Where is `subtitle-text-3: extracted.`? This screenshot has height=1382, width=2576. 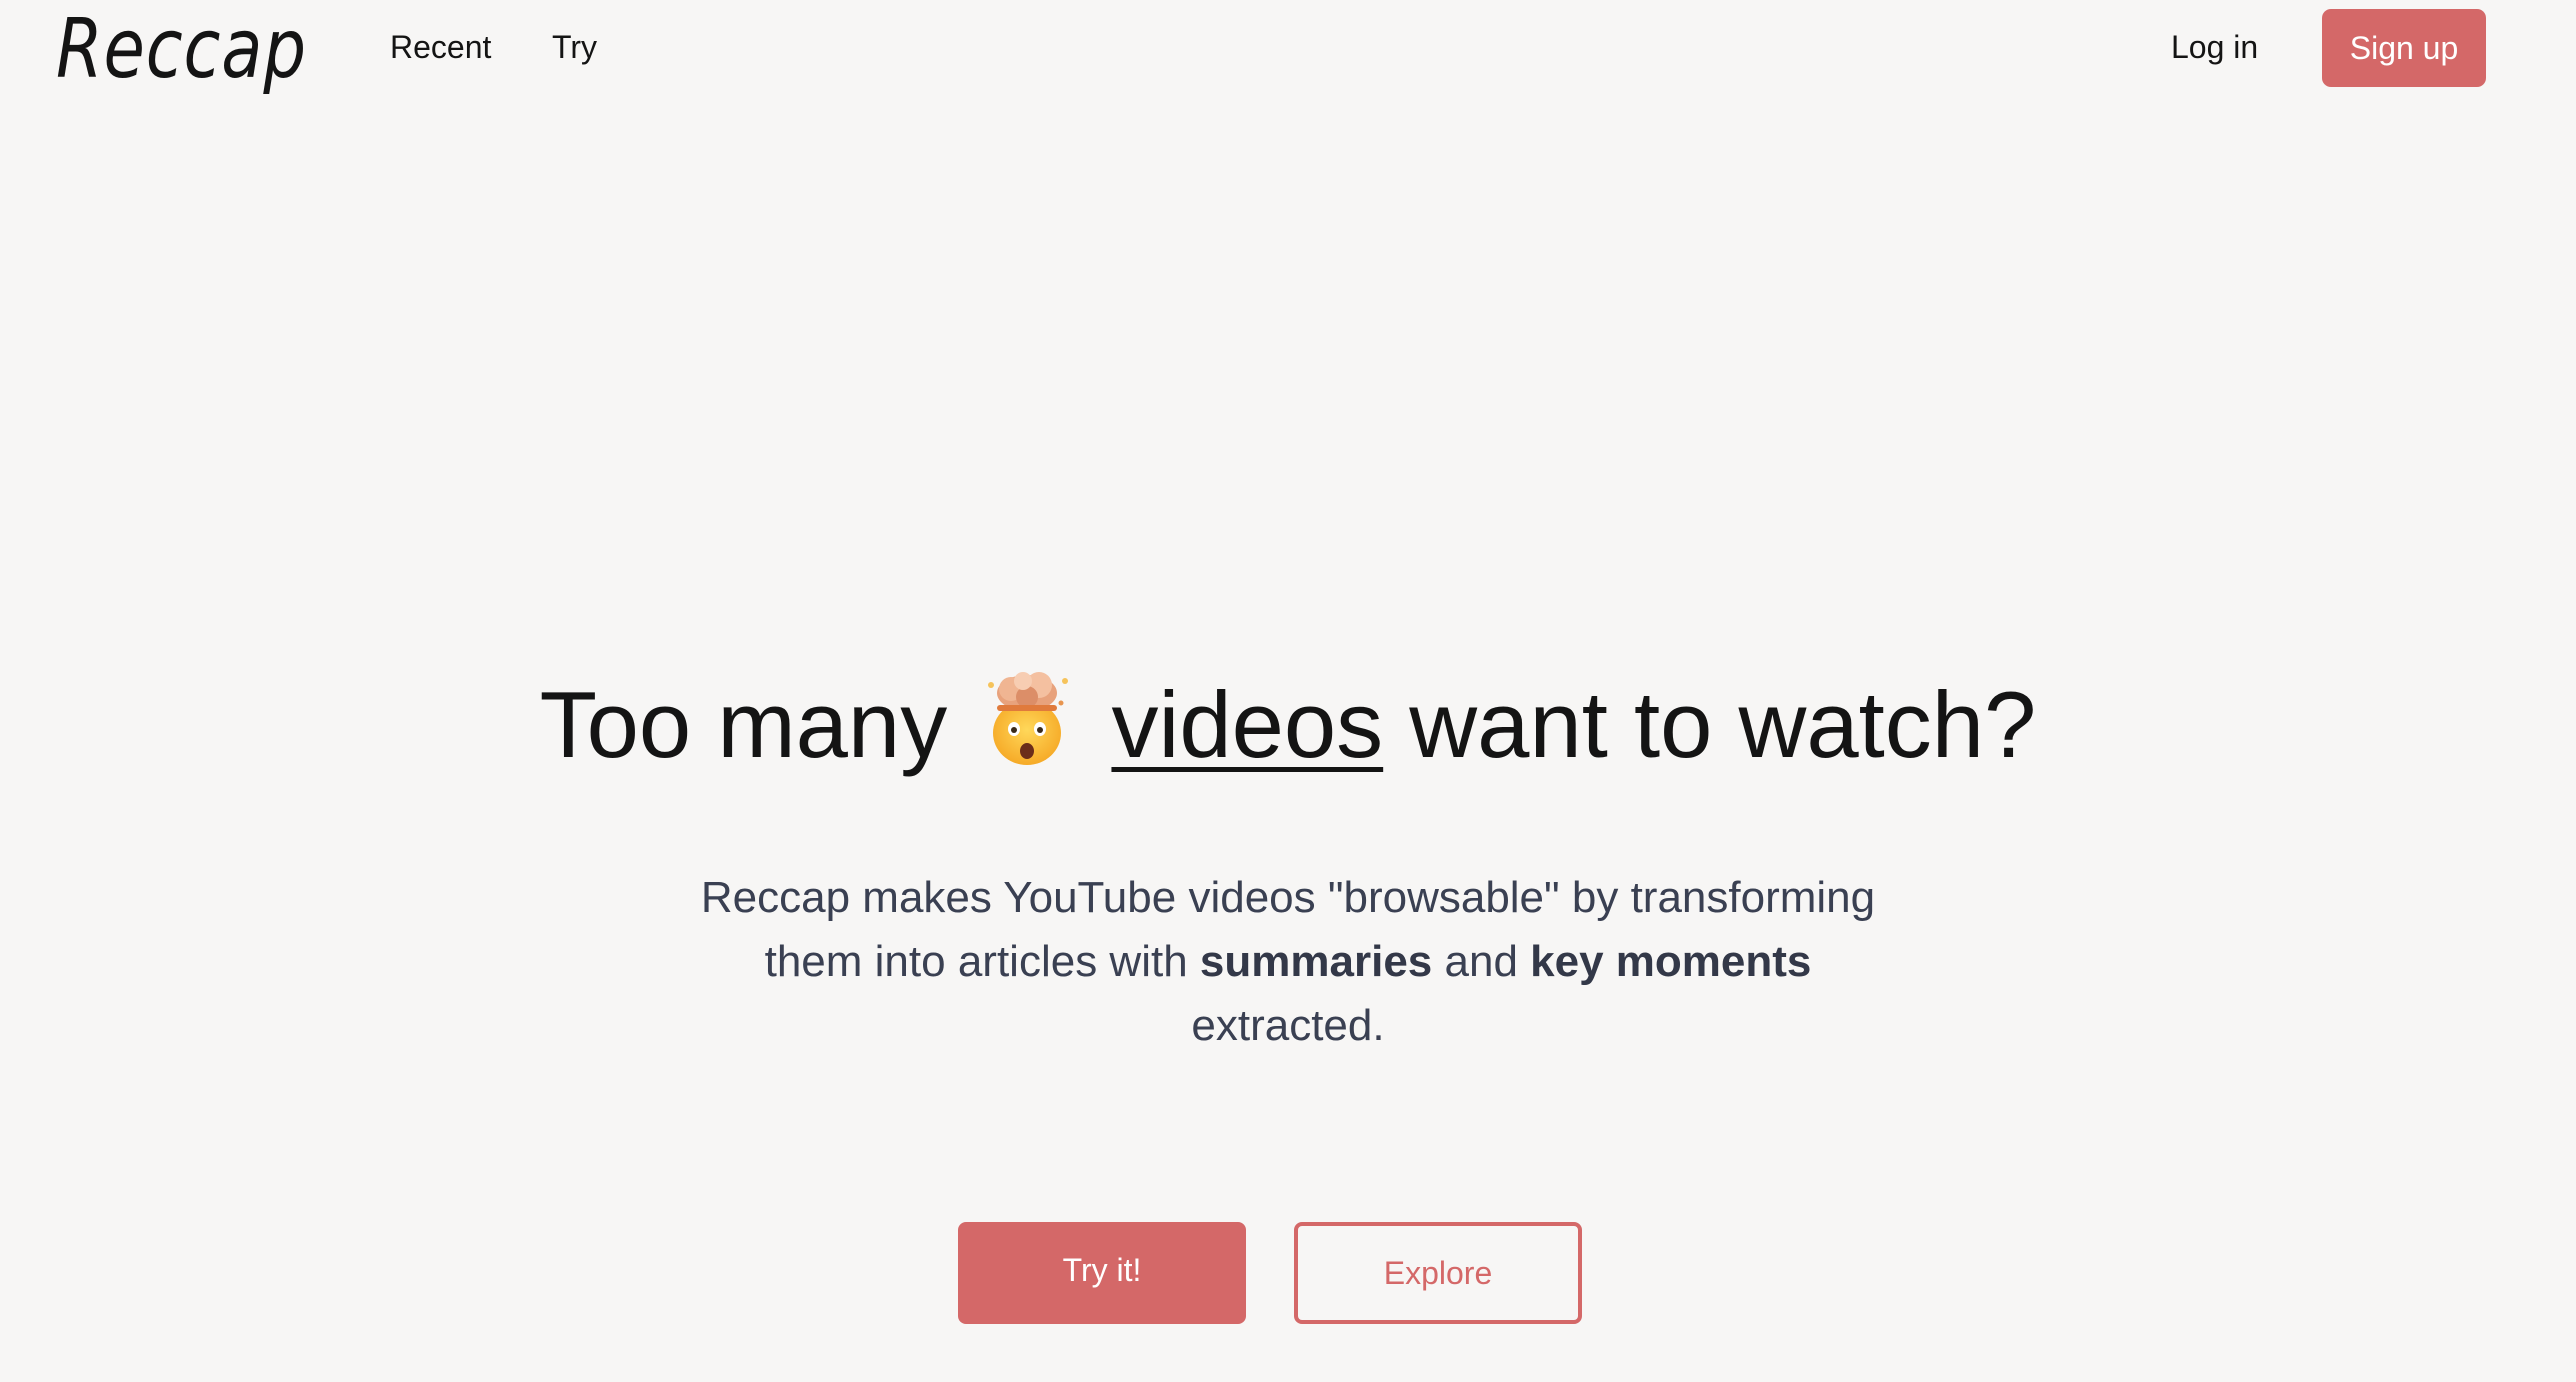
subtitle-text-3: extracted. is located at coordinates (1288, 1025).